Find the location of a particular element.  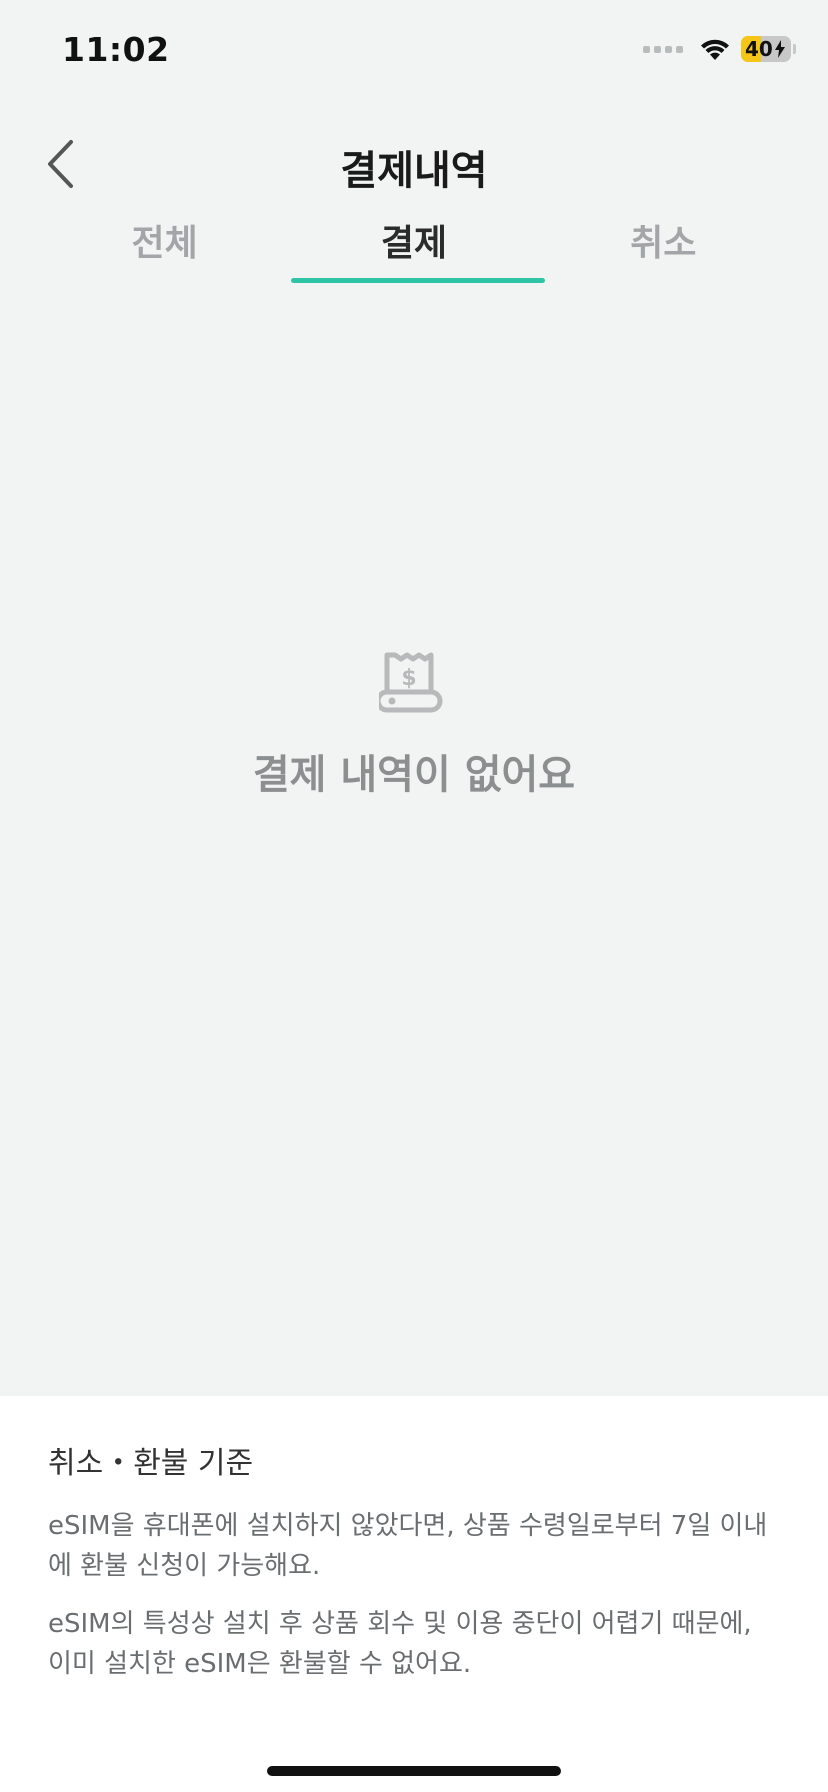

home-indicator is located at coordinates (414, 1771).